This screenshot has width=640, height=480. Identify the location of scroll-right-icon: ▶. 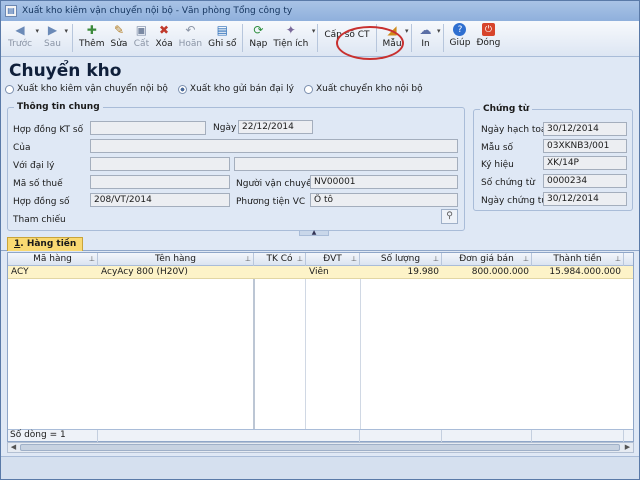
(627, 447).